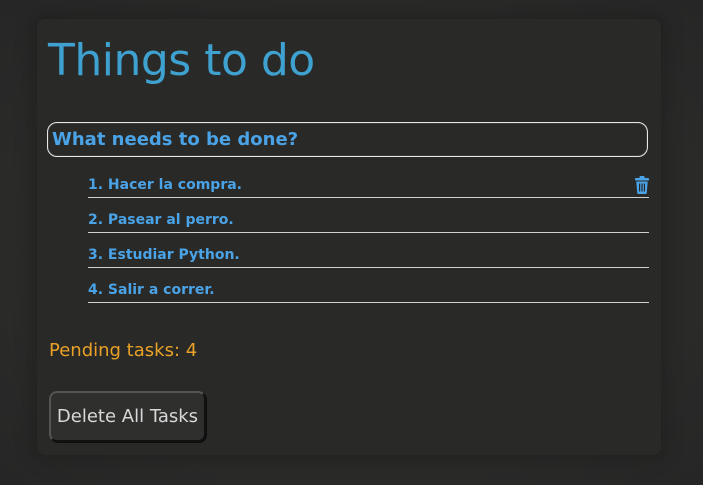 The height and width of the screenshot is (485, 703). What do you see at coordinates (165, 185) in the screenshot?
I see `task-label: 1. Hacer la compra.` at bounding box center [165, 185].